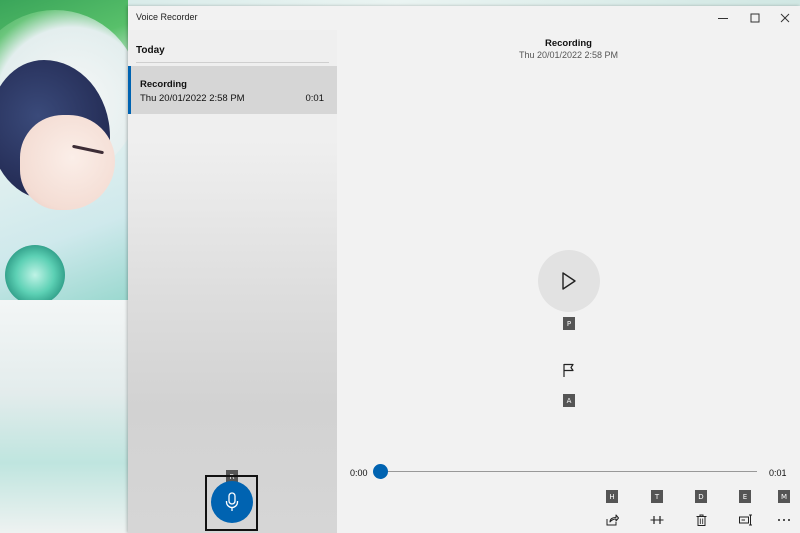 Image resolution: width=800 pixels, height=533 pixels. I want to click on more-button, so click(784, 520).